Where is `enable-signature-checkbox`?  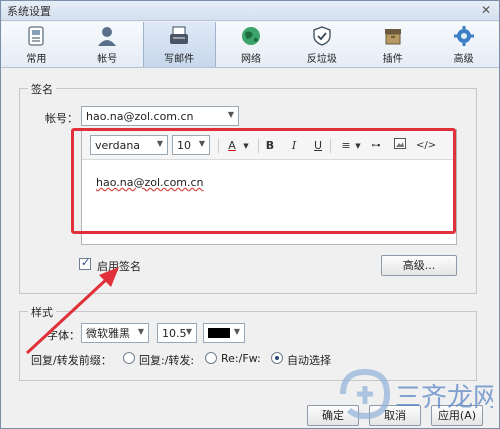
enable-signature-checkbox is located at coordinates (85, 263).